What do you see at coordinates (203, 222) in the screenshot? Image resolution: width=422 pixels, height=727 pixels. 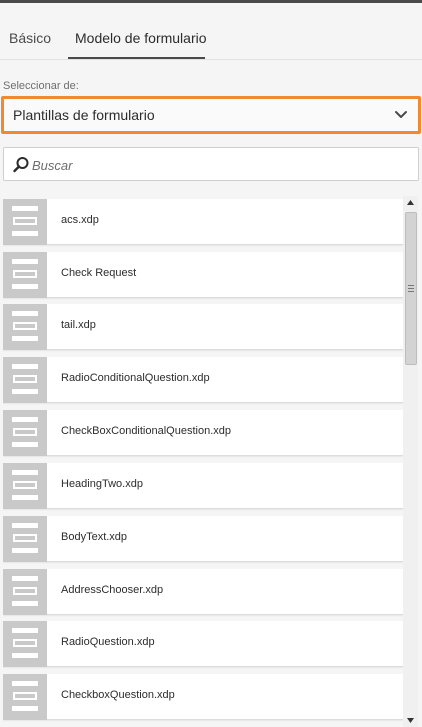 I see `template-item: acs.xdp` at bounding box center [203, 222].